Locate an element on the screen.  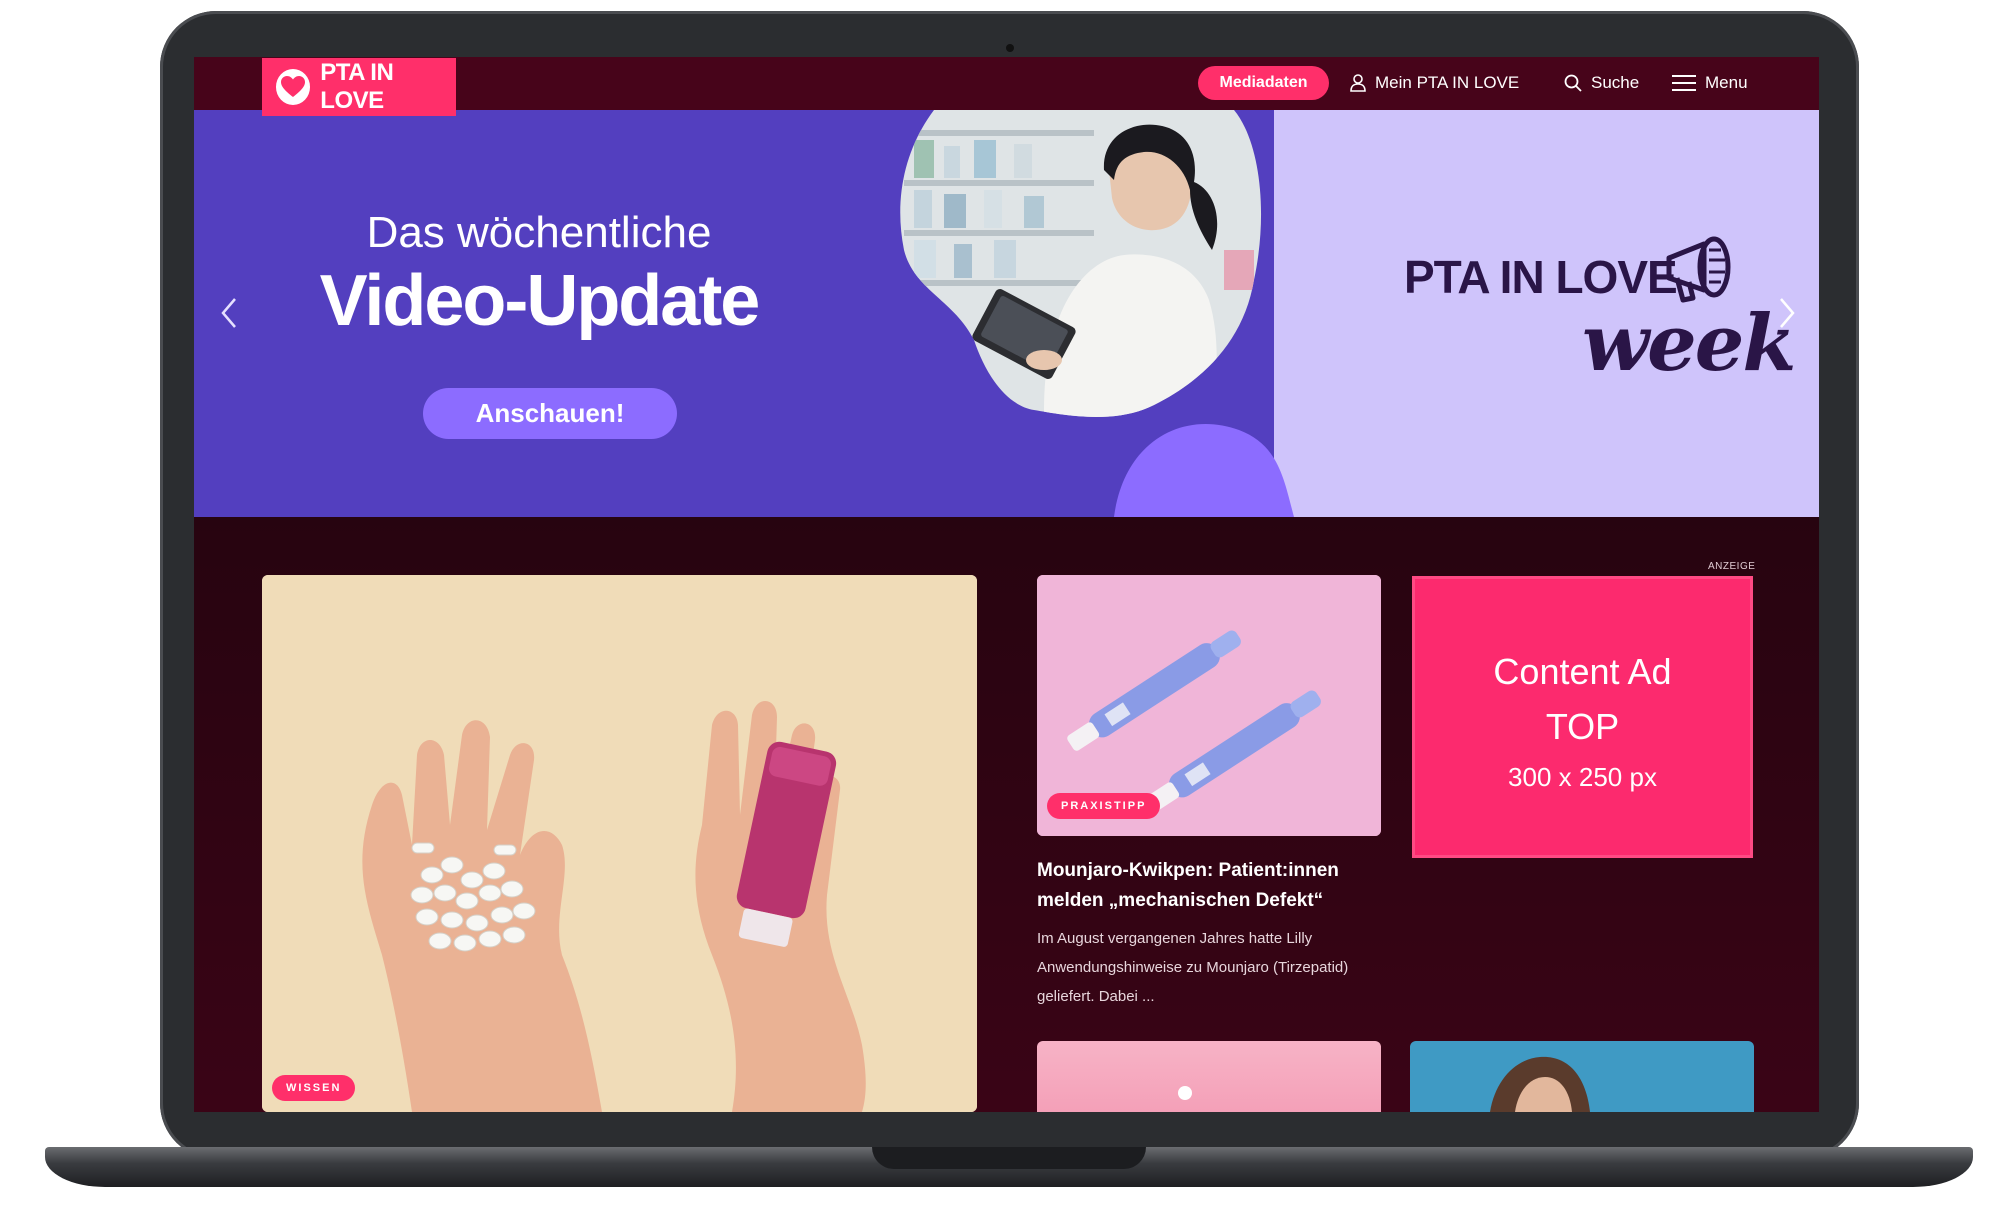
heart-icon is located at coordinates (293, 87).